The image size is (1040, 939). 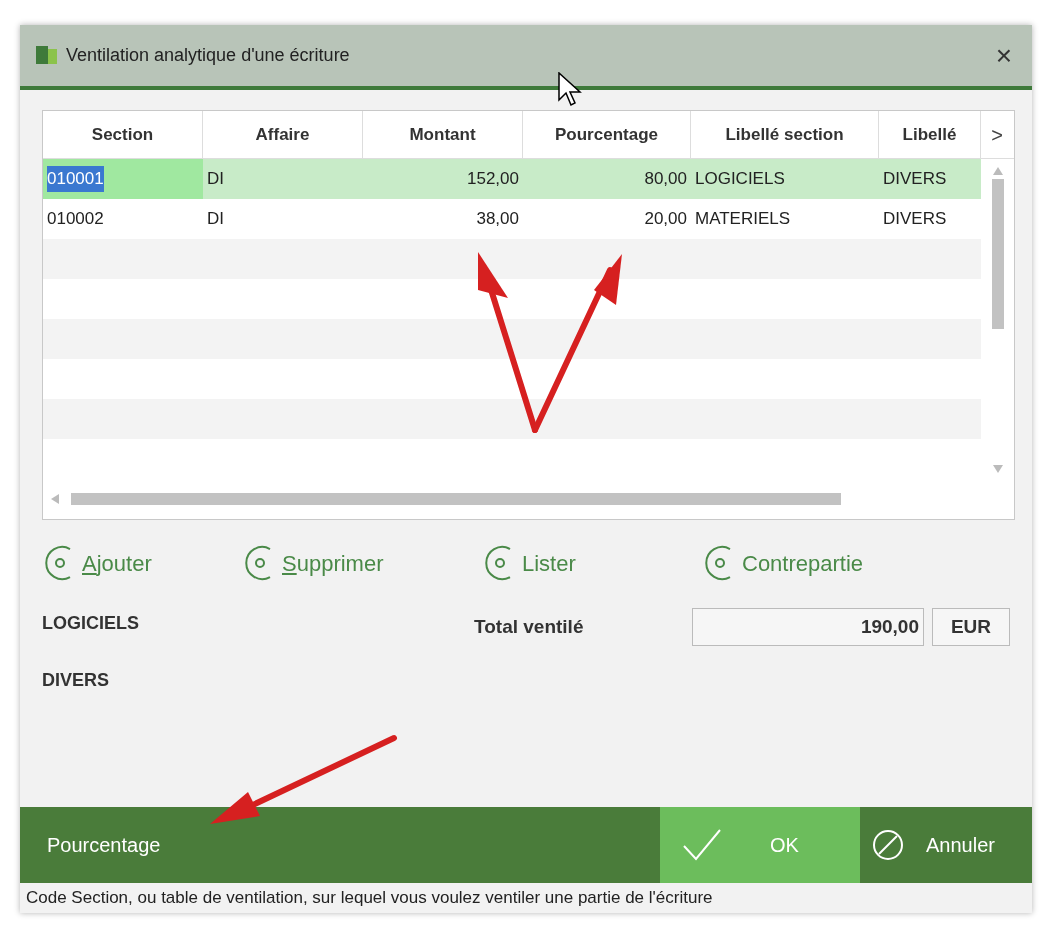 I want to click on table-cell-text: MATERIELS, so click(x=743, y=219).